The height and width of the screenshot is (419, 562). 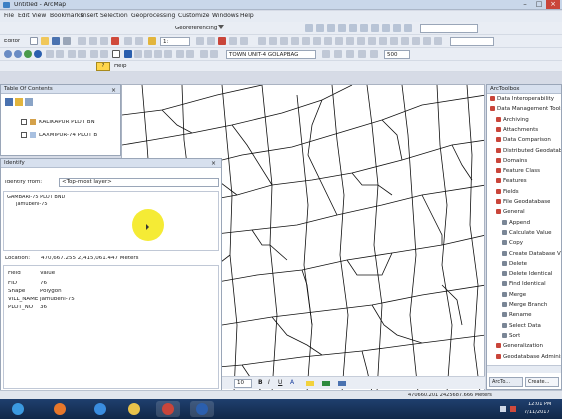 What do you see at coordinates (273, 41) in the screenshot?
I see `catalog-icon` at bounding box center [273, 41].